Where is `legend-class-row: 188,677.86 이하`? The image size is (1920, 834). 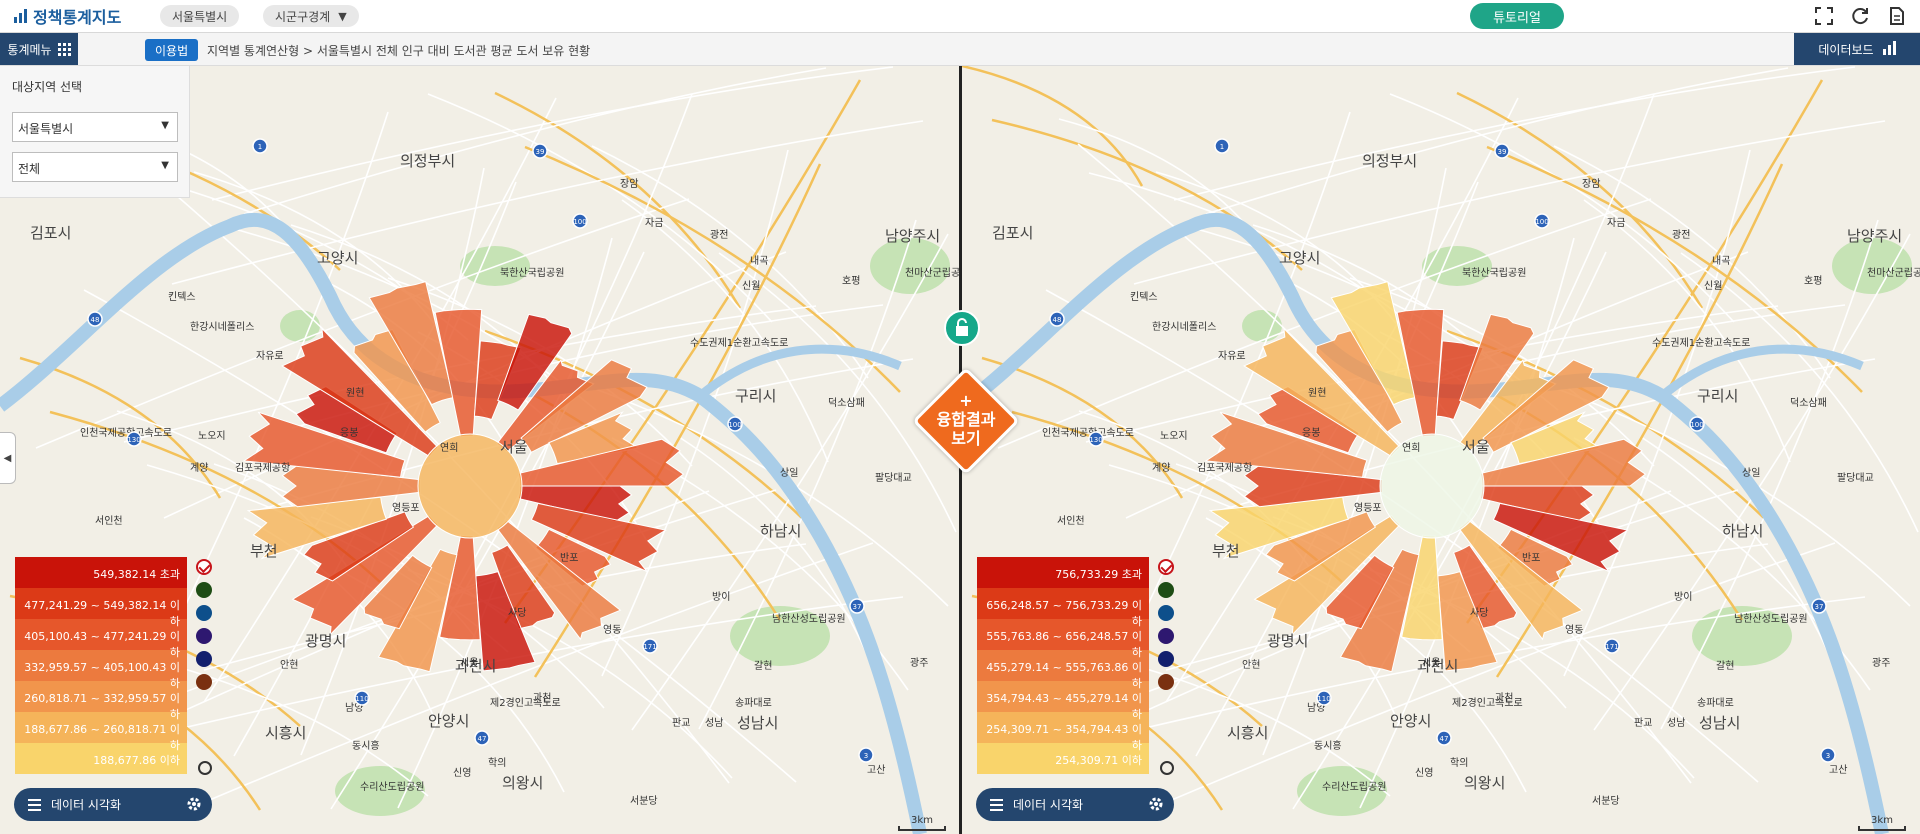
legend-class-row: 188,677.86 이하 is located at coordinates (101, 758).